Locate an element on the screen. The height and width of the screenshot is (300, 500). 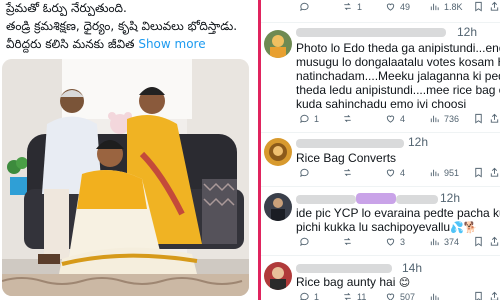
views-count: 736 is located at coordinates (452, 118).